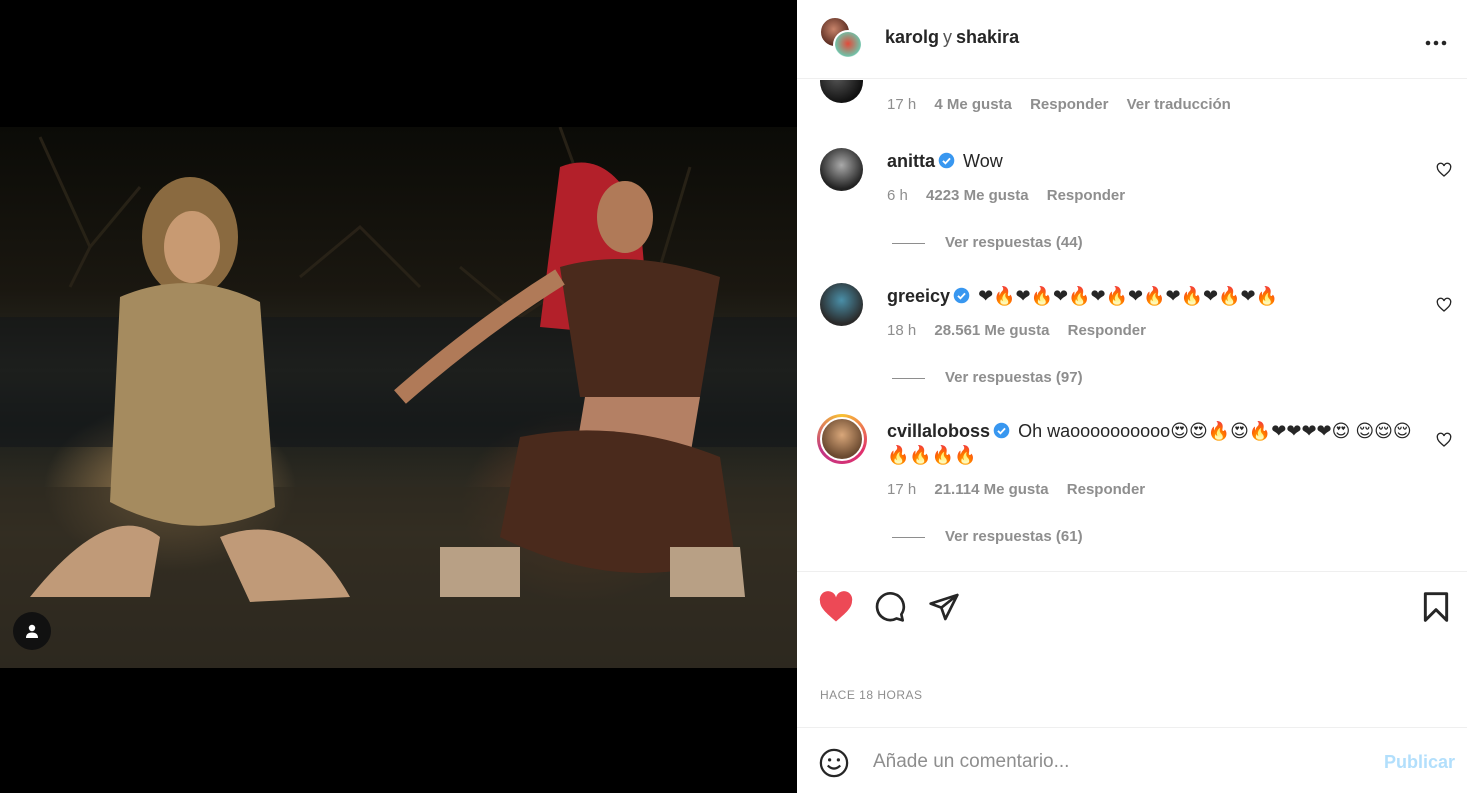 The height and width of the screenshot is (793, 1467). What do you see at coordinates (836, 607) in the screenshot?
I see `like-heart-icon` at bounding box center [836, 607].